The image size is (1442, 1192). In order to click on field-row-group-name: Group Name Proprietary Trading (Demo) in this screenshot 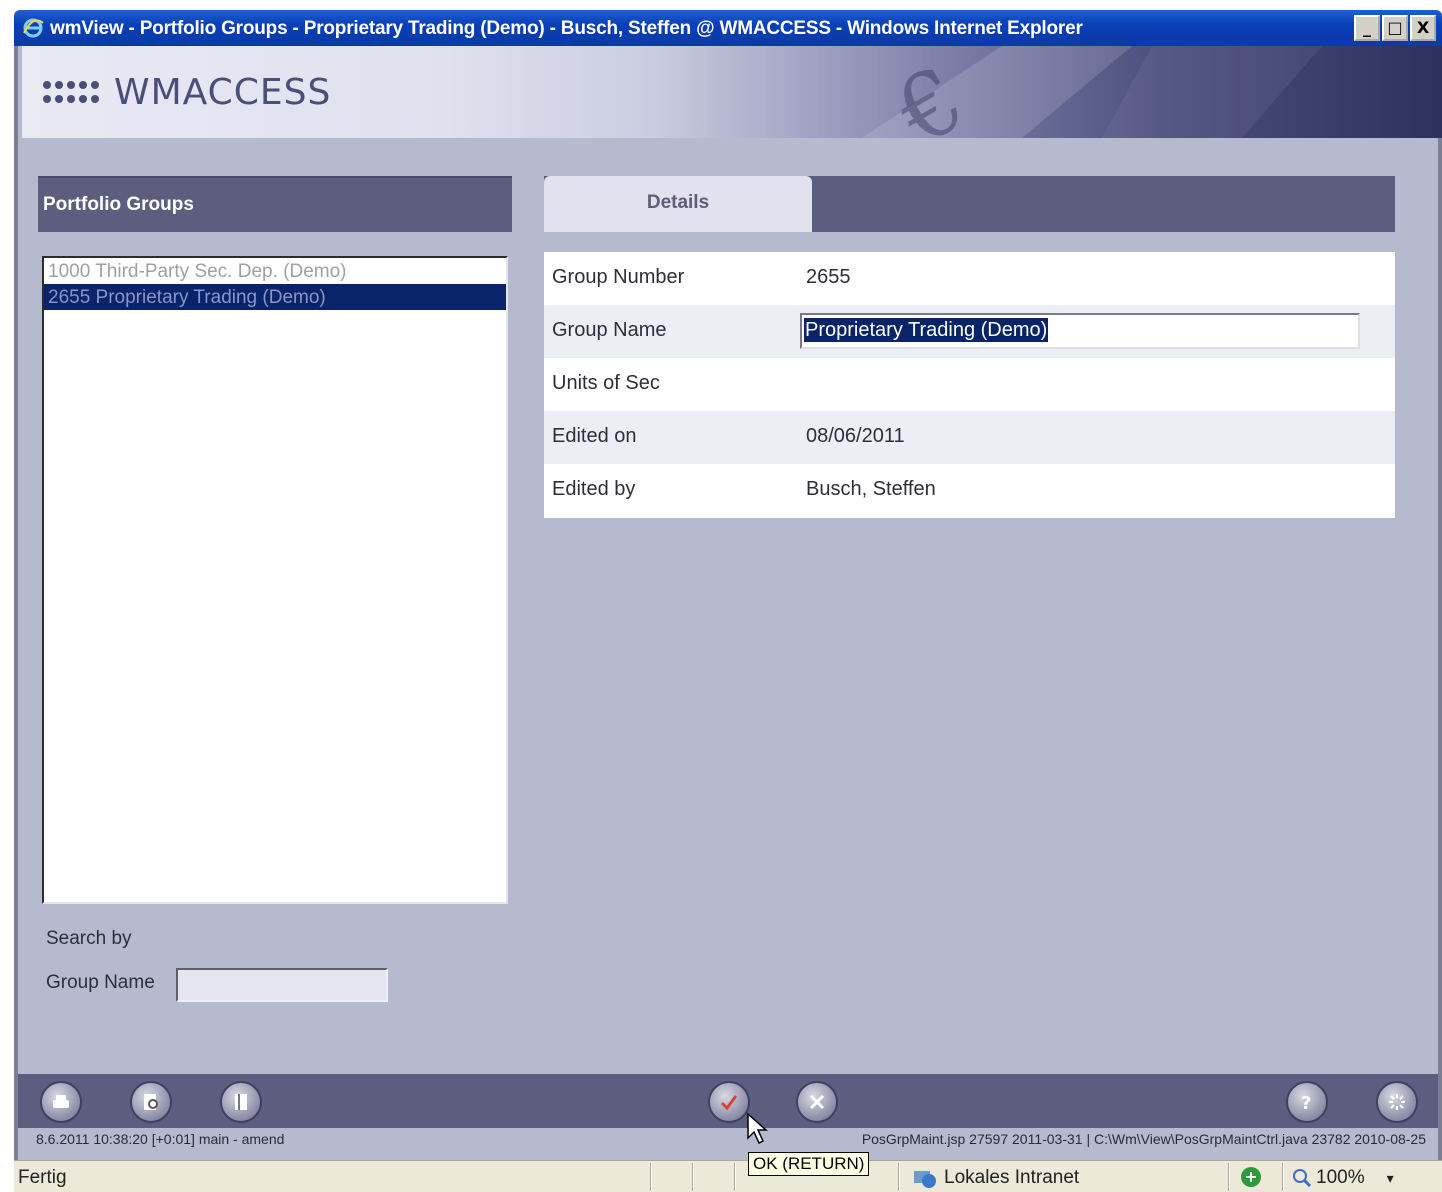, I will do `click(969, 331)`.